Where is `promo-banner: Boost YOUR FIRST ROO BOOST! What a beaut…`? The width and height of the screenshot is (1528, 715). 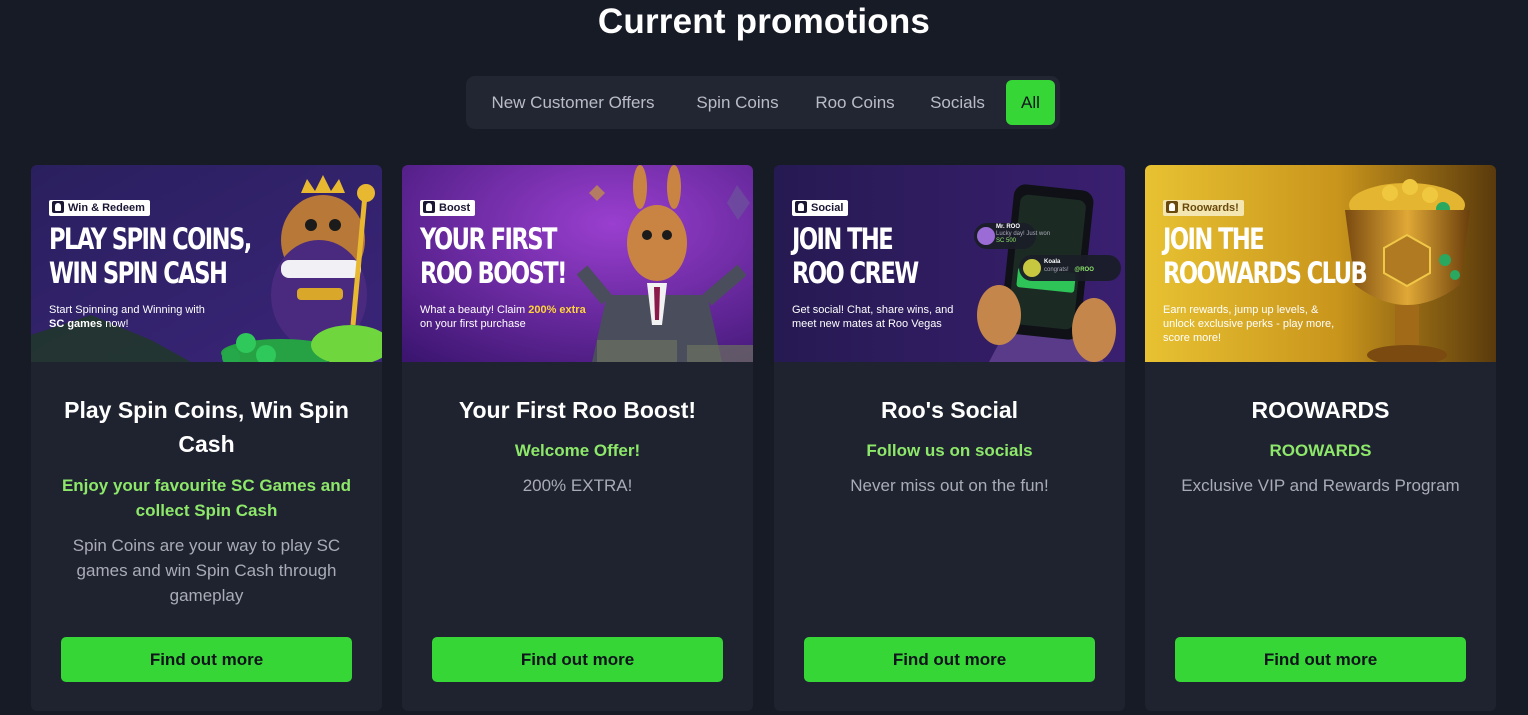
promo-banner: Boost YOUR FIRST ROO BOOST! What a beaut… is located at coordinates (577, 263).